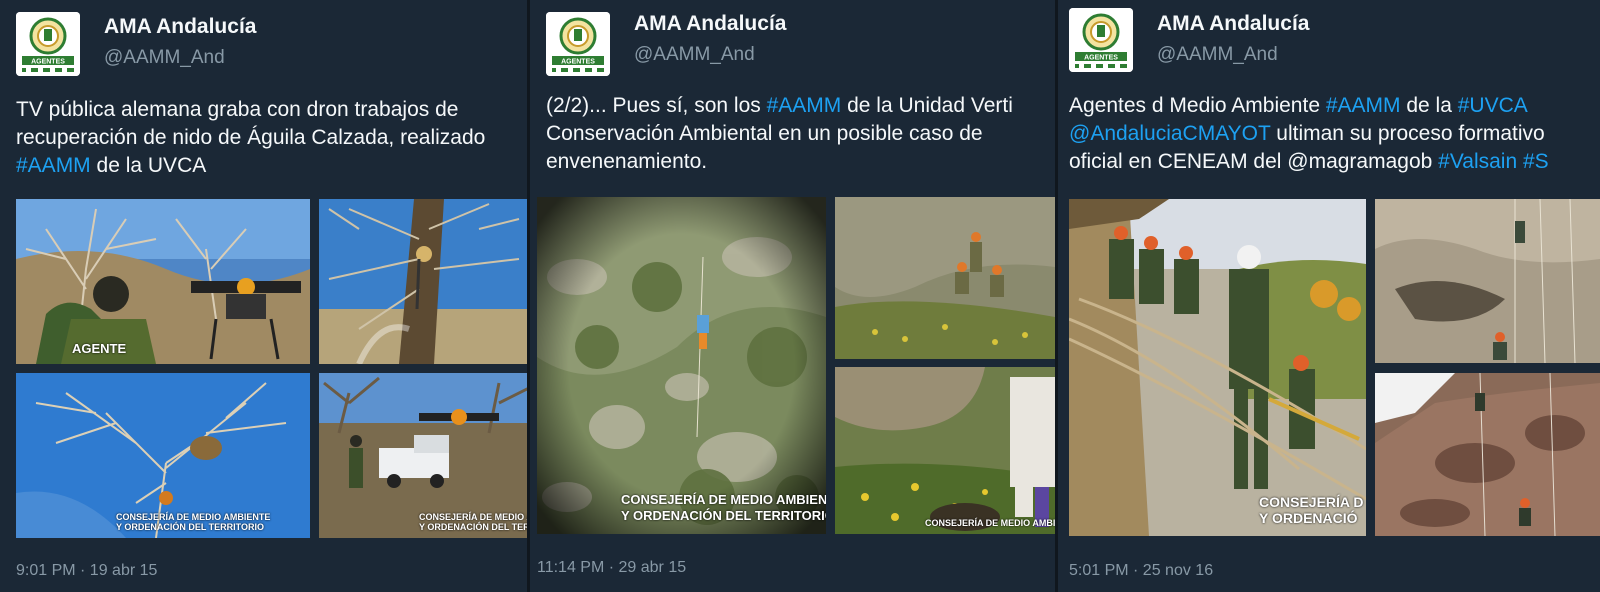  Describe the element at coordinates (271, 166) in the screenshot. I see `tweet-text-line: #AAMM de la UVCA` at that location.